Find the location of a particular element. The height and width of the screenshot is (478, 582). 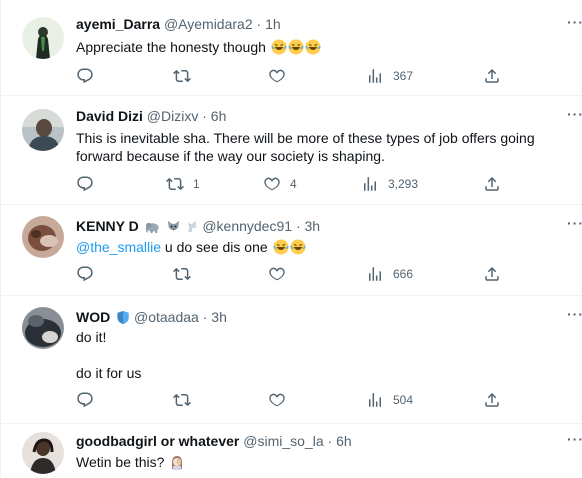

tweet-header: goodbadgirl or whatever @simi_so_la · 6h is located at coordinates (214, 441).